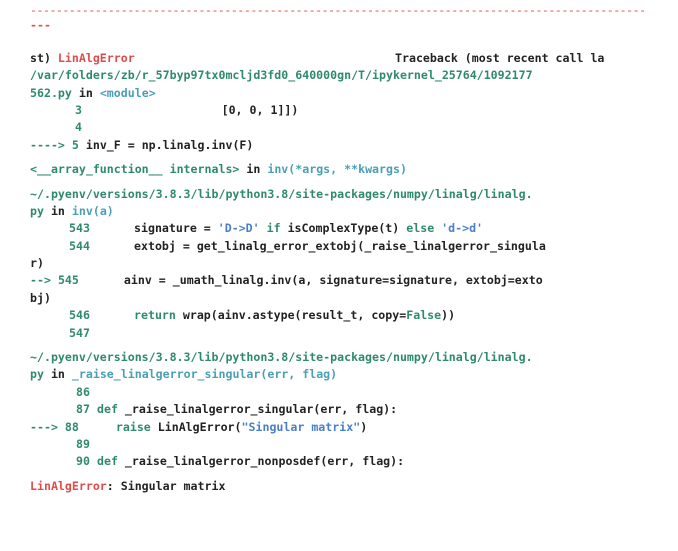 This screenshot has height=551, width=678. What do you see at coordinates (83, 461) in the screenshot?
I see `line-number: 90` at bounding box center [83, 461].